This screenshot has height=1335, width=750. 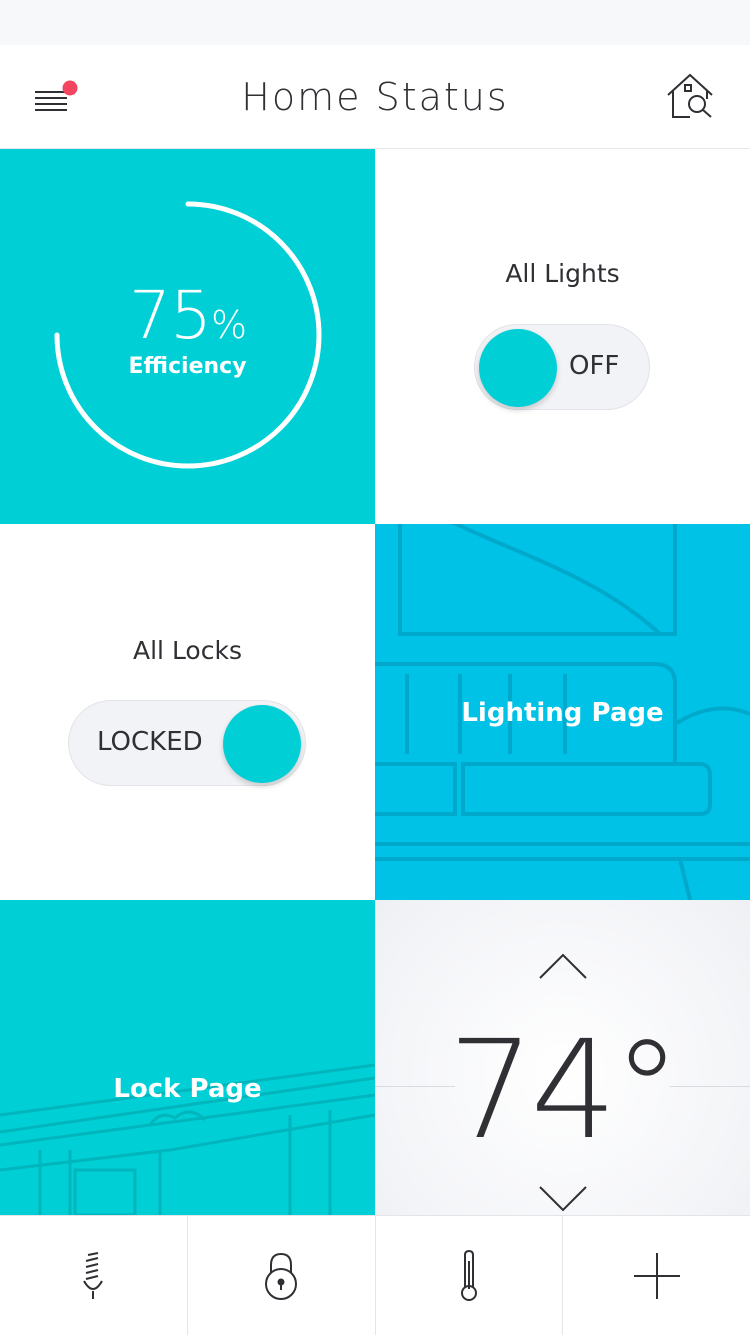 I want to click on app-header: Home Status, so click(x=375, y=97).